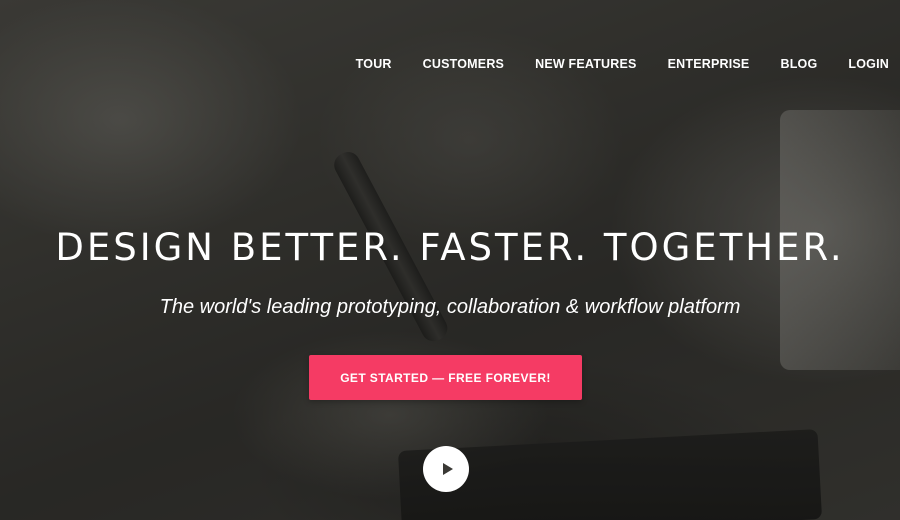 Image resolution: width=900 pixels, height=520 pixels. Describe the element at coordinates (445, 377) in the screenshot. I see `get-started-button: GET STARTED — FREE FOREVER!` at that location.